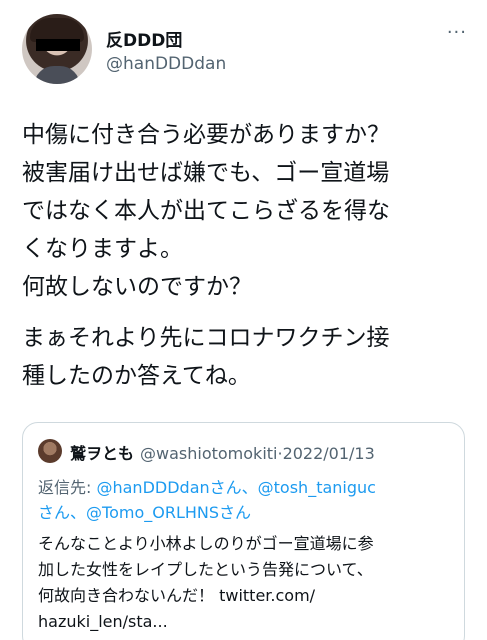 The image size is (487, 640). Describe the element at coordinates (67, 487) in the screenshot. I see `reply-prefix: 返信先:` at that location.